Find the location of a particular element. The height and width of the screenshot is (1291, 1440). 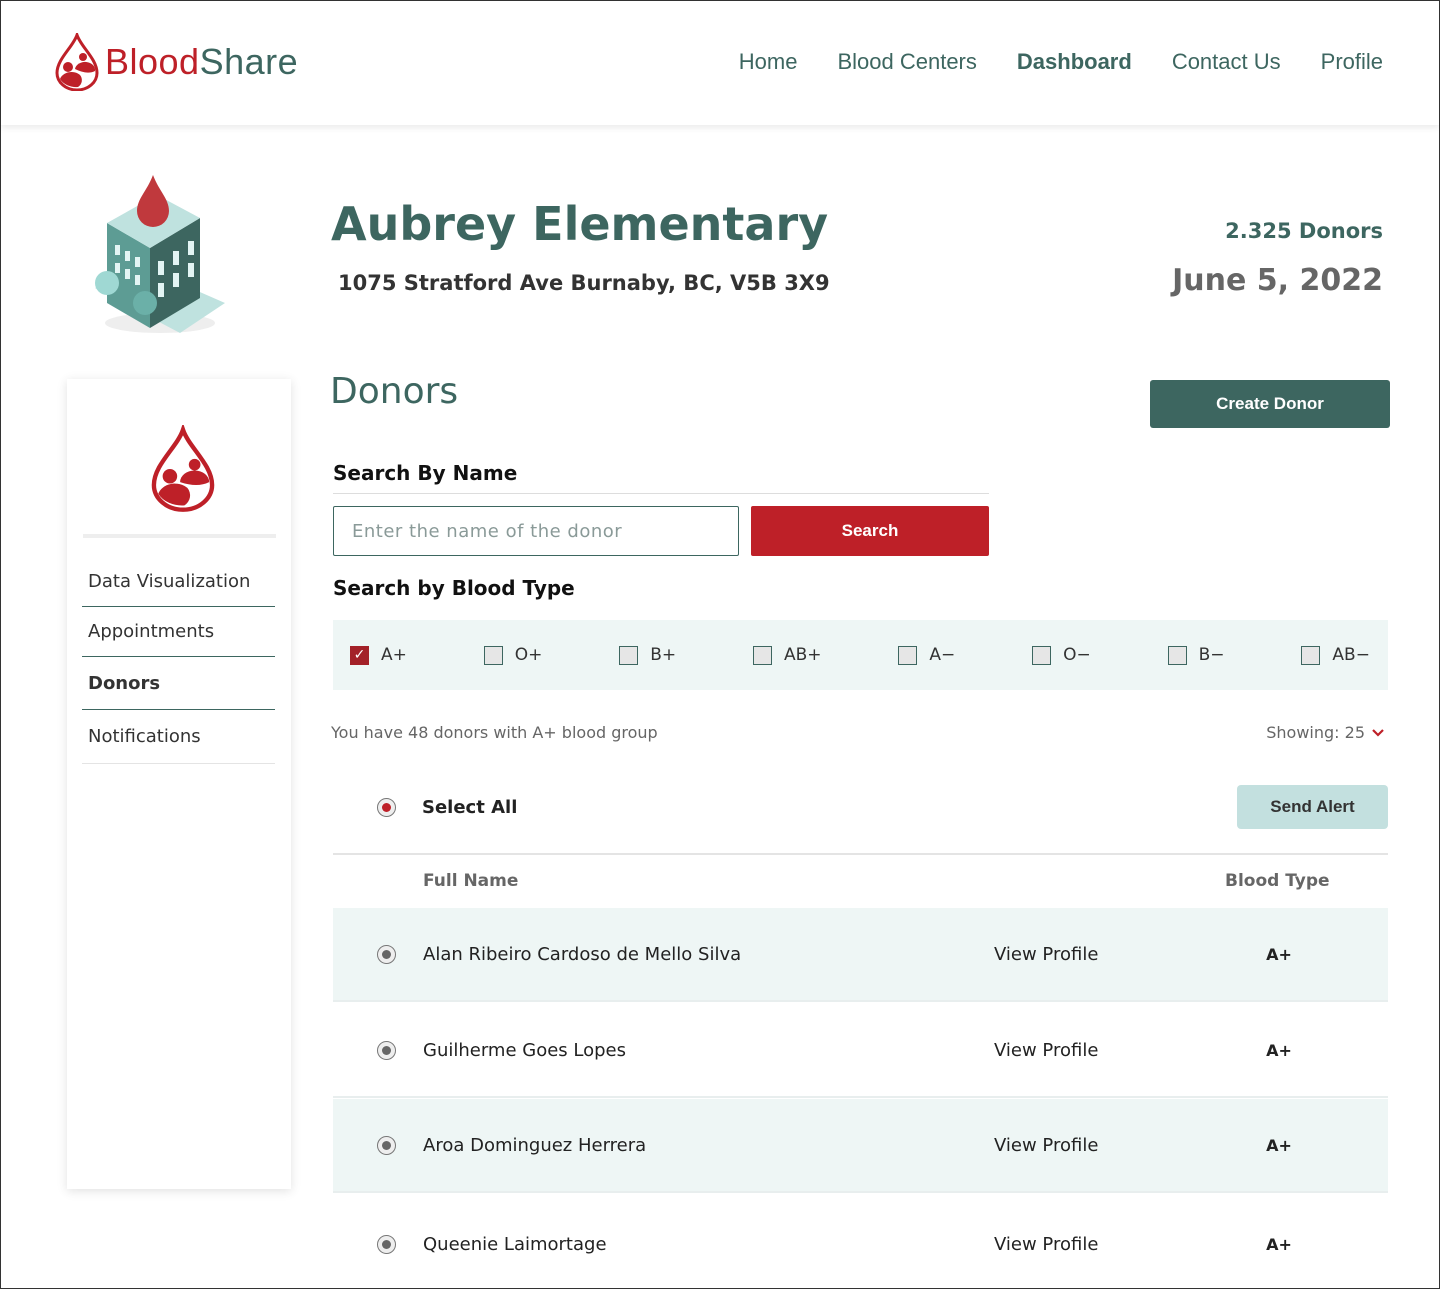

donor-count: 2.325 Donors is located at coordinates (1304, 231).